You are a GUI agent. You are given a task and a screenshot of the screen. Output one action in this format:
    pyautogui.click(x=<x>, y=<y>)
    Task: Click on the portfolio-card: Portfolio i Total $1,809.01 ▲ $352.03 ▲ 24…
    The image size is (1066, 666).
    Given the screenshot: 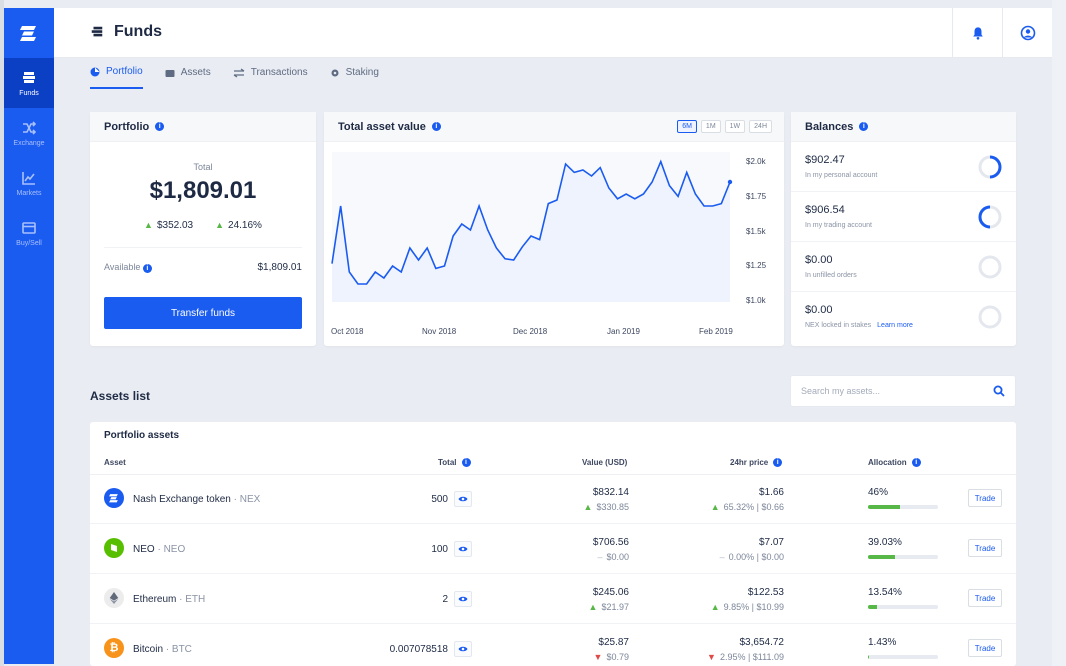 What is the action you would take?
    pyautogui.click(x=203, y=229)
    